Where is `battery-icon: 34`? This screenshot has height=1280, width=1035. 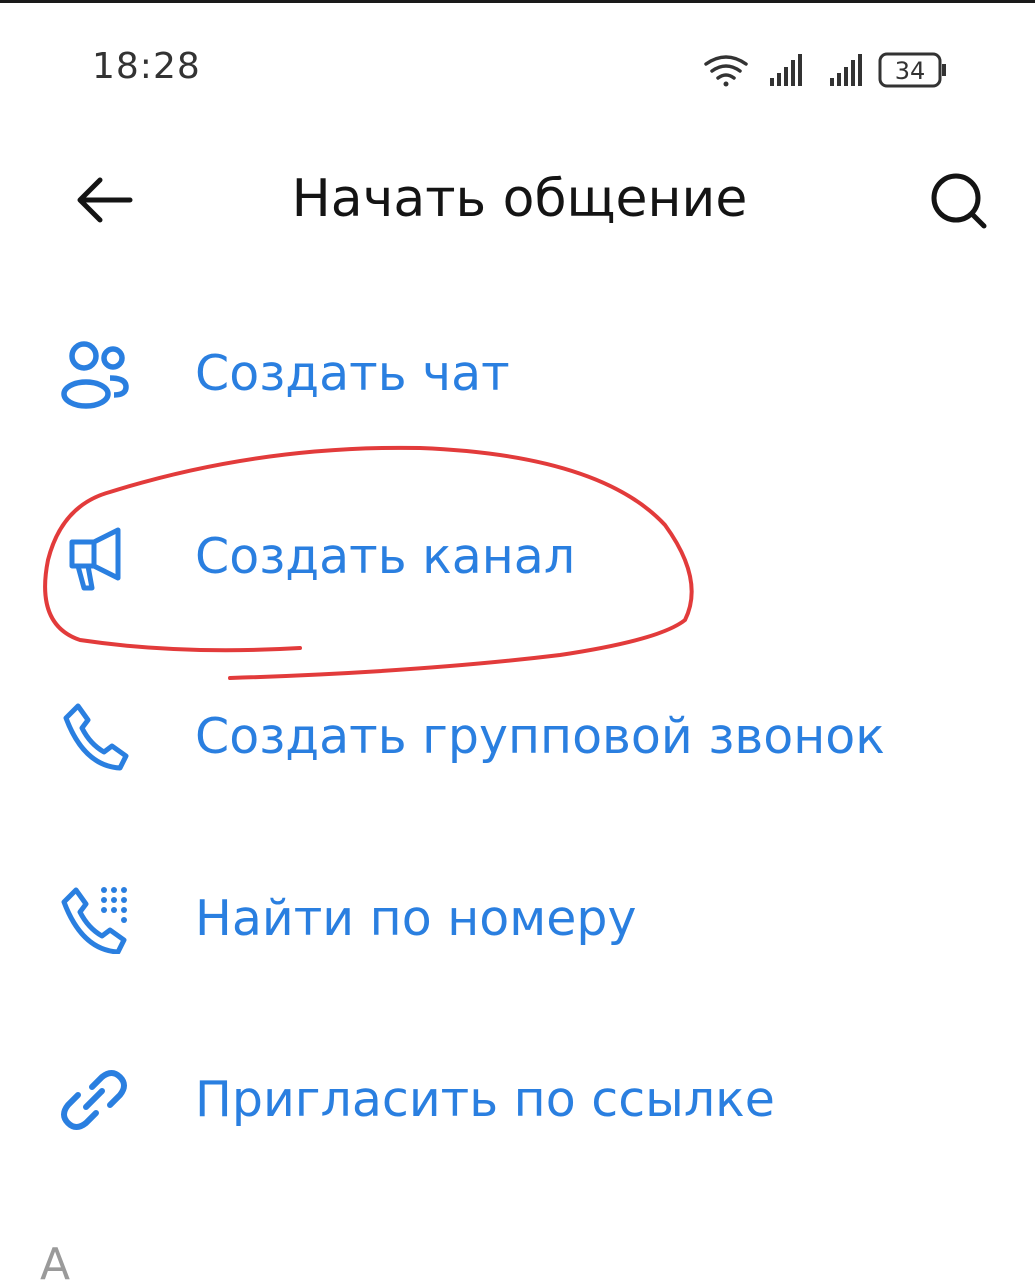 battery-icon: 34 is located at coordinates (912, 70).